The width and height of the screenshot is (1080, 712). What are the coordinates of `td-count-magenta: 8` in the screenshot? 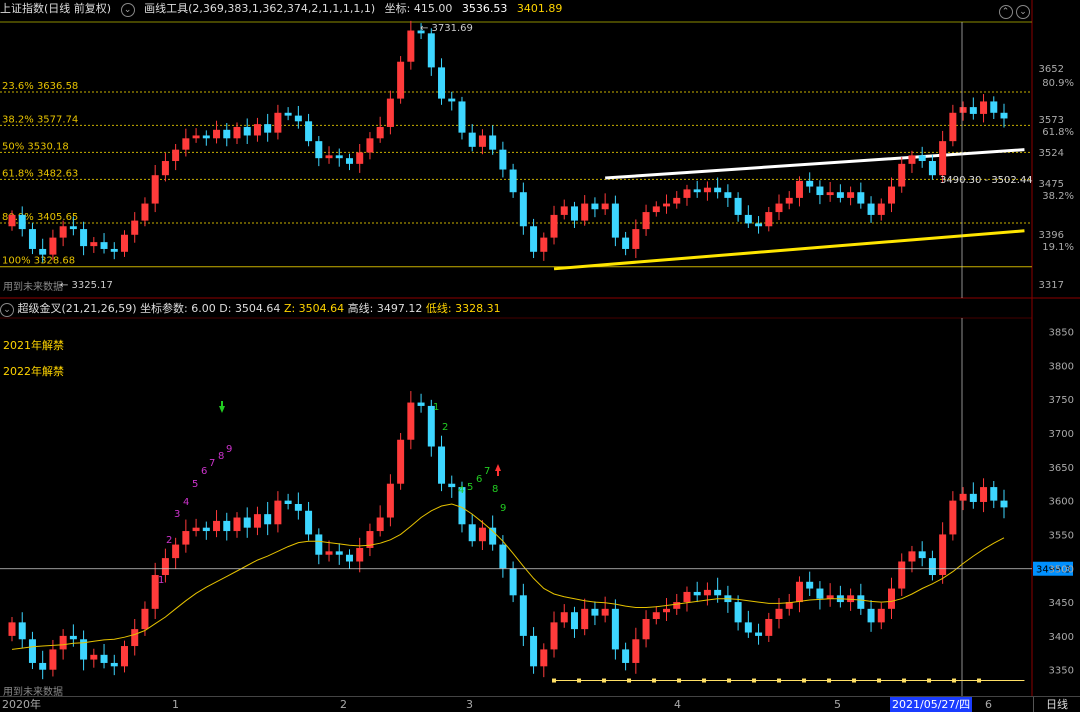 It's located at (221, 456).